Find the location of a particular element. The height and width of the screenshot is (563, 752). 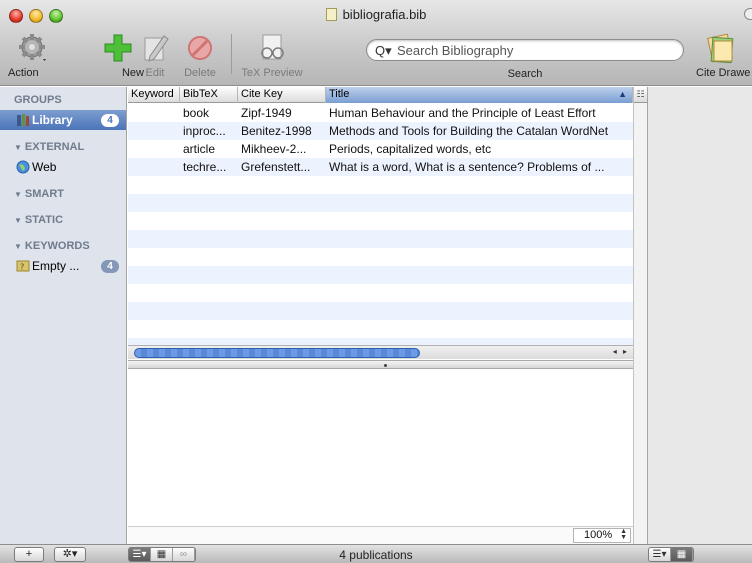

external-header: ▼ EXTERNAL is located at coordinates (63, 147).